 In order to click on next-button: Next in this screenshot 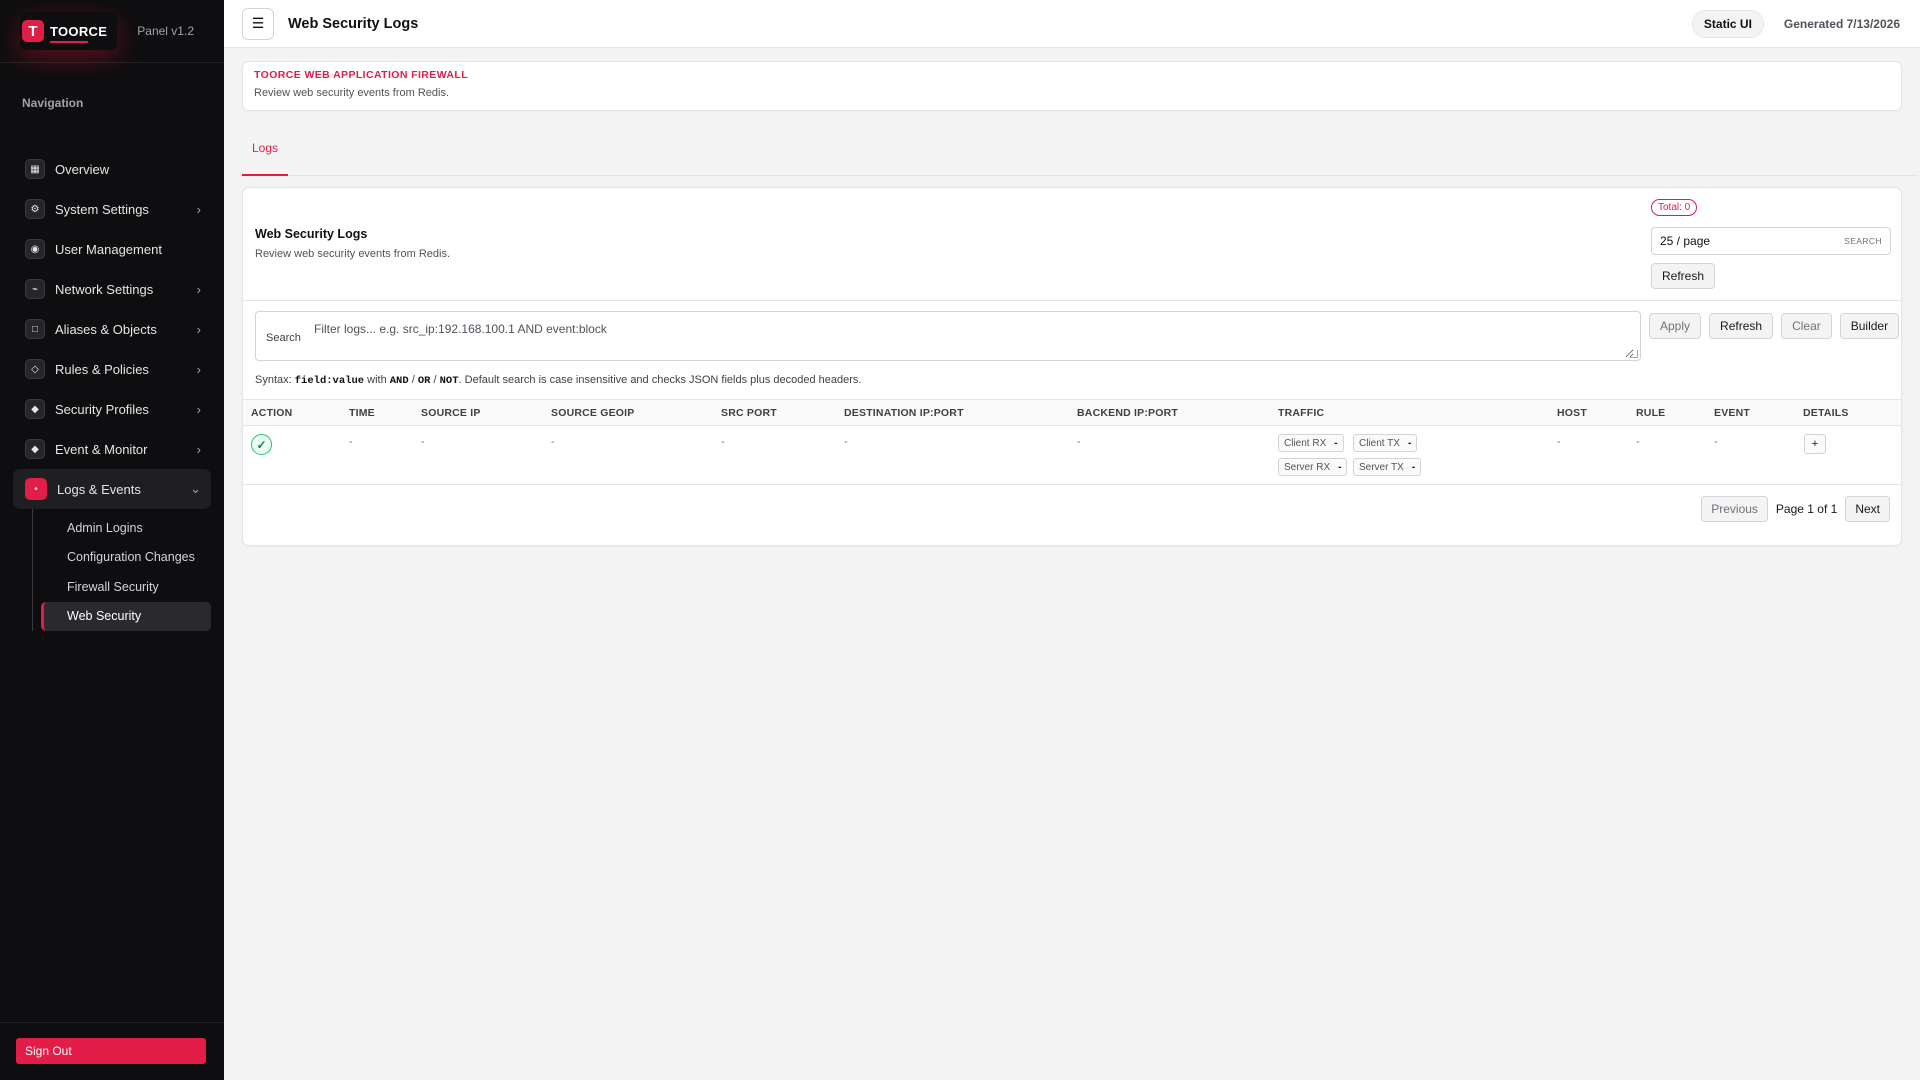, I will do `click(1867, 509)`.